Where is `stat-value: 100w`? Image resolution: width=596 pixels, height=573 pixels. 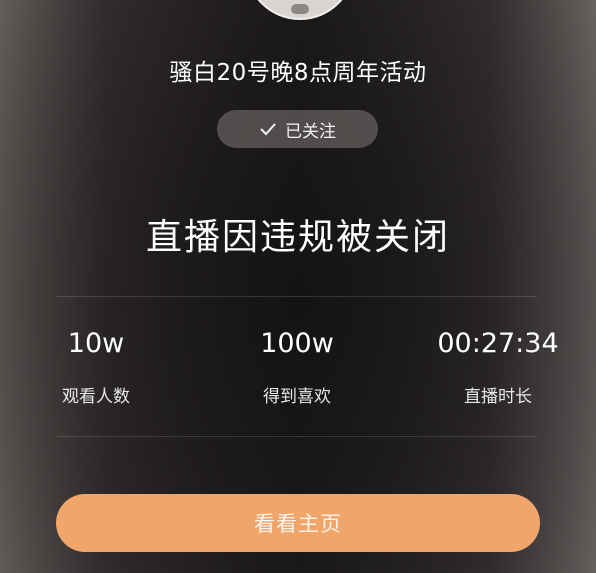
stat-value: 100w is located at coordinates (297, 343).